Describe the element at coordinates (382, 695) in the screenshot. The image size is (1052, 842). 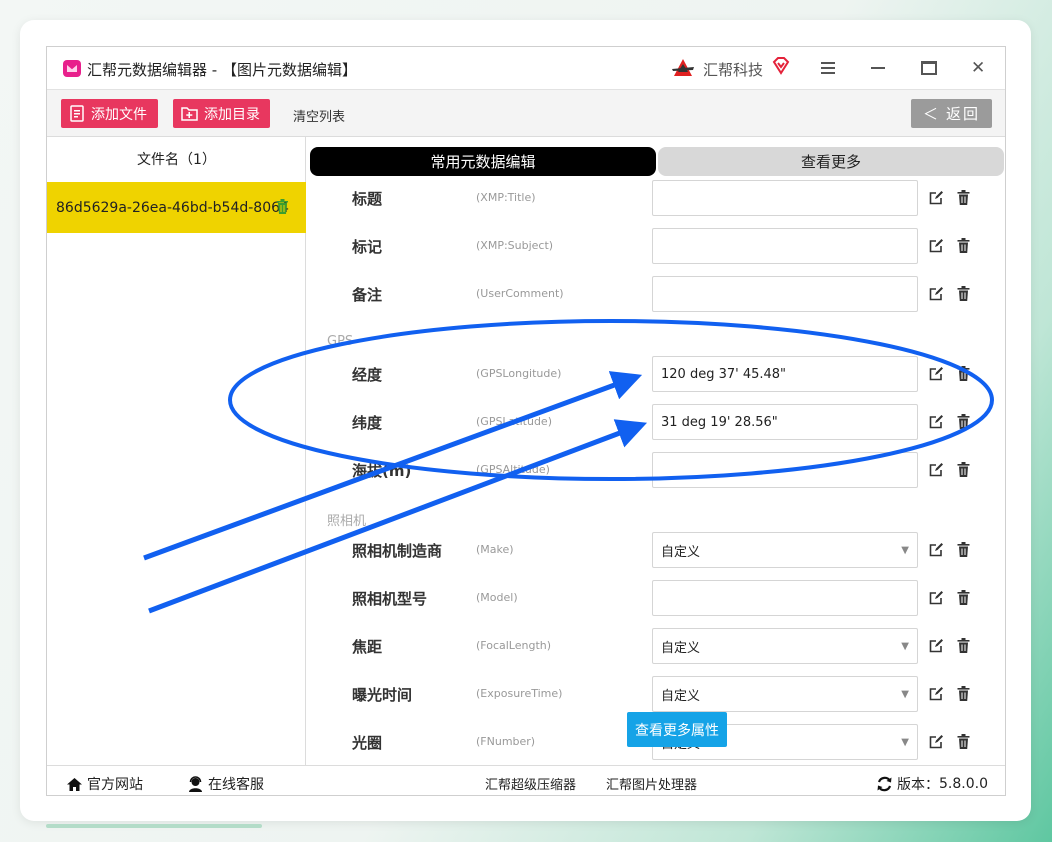
I see `field-label: 曝光时间` at that location.